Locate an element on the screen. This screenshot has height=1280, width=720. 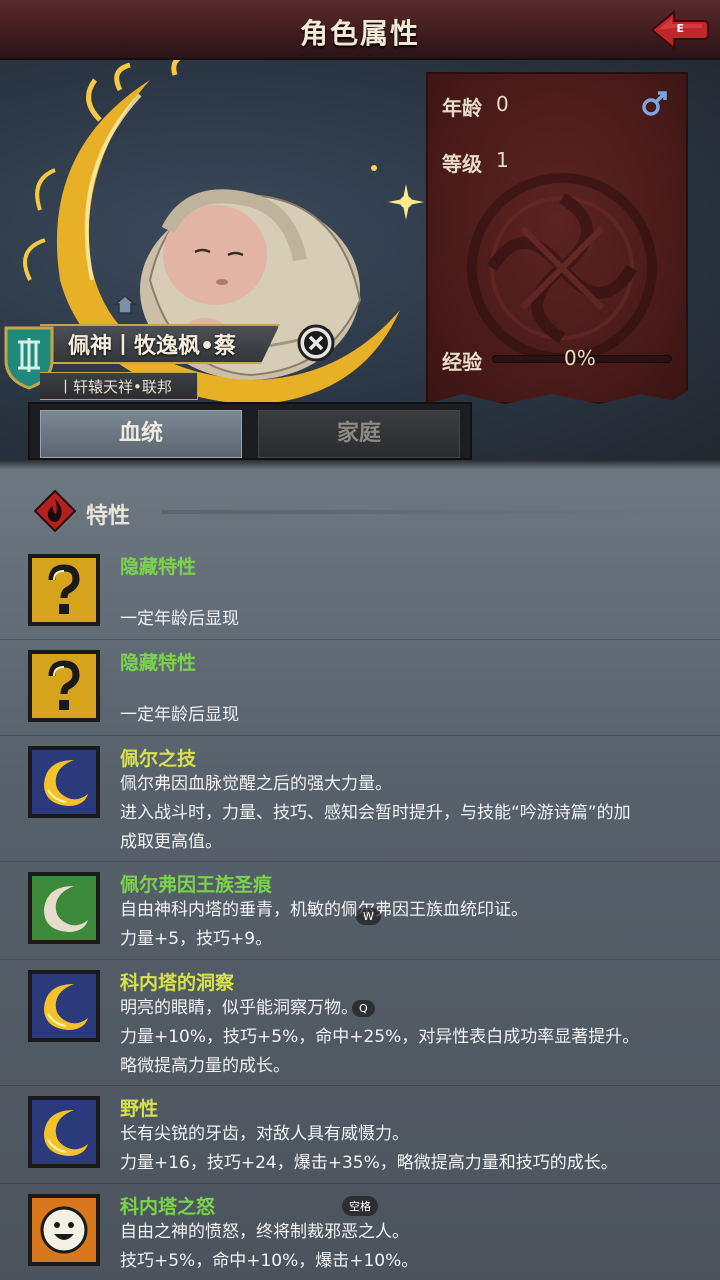
trait-name: 野性 is located at coordinates (139, 1109).